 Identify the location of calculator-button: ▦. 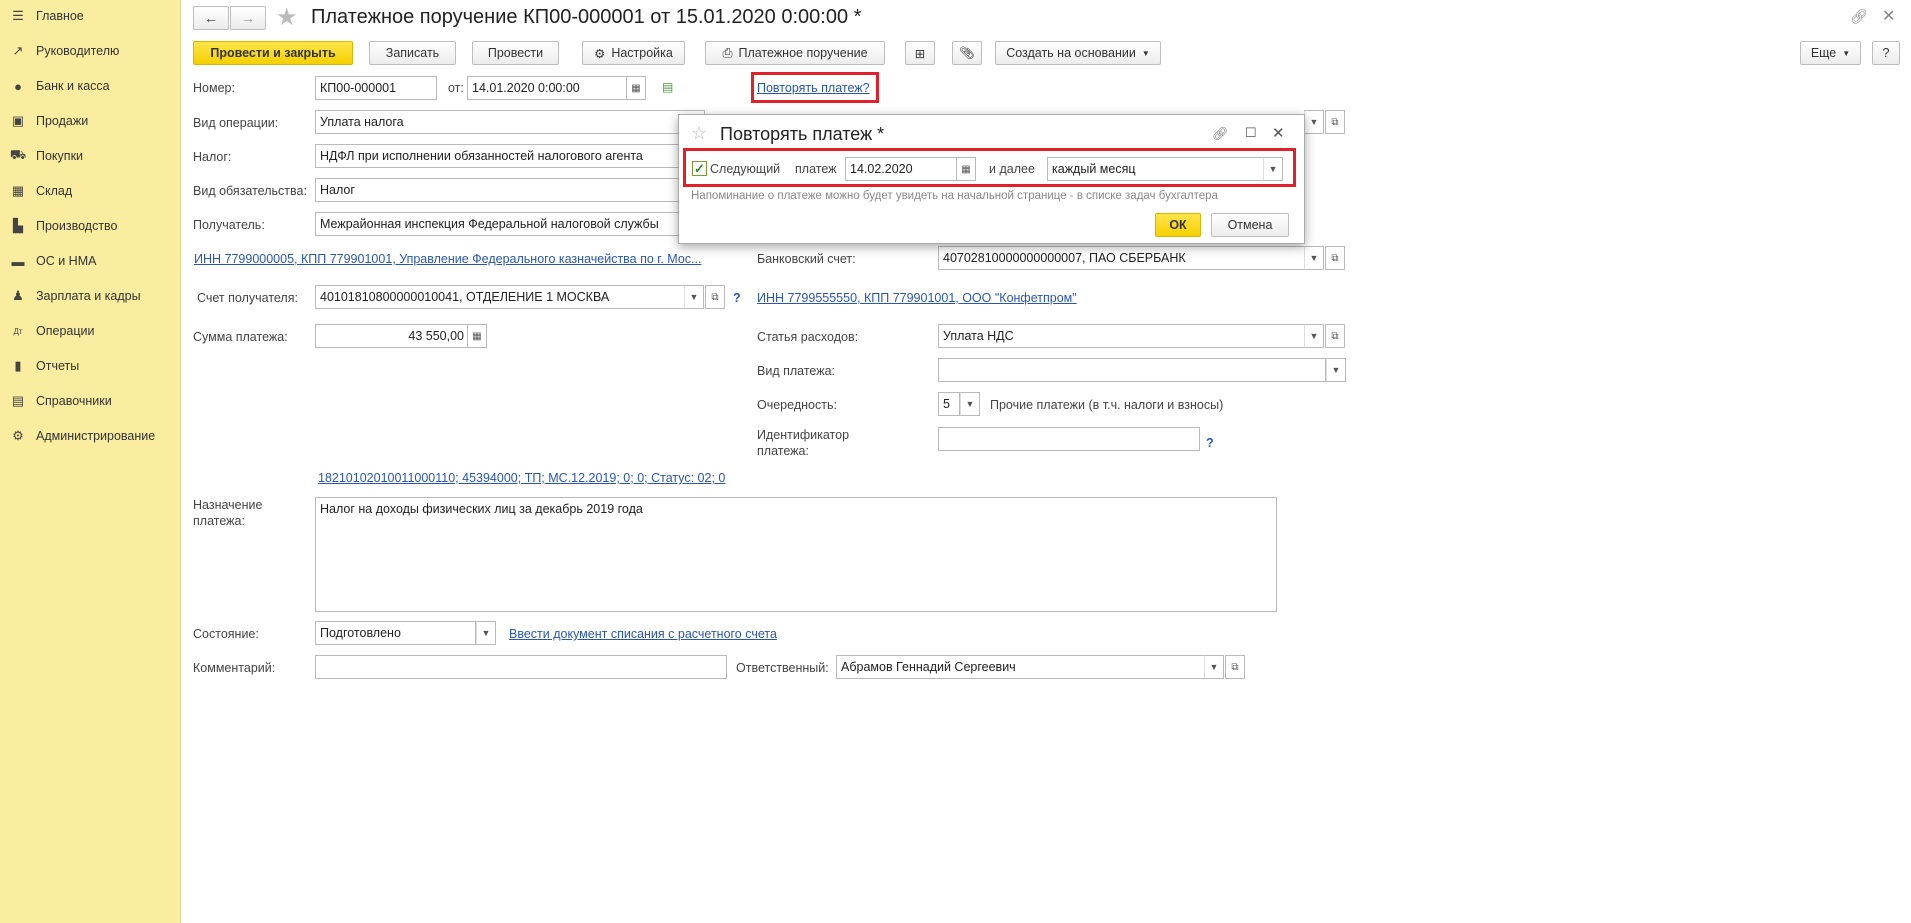
(477, 336).